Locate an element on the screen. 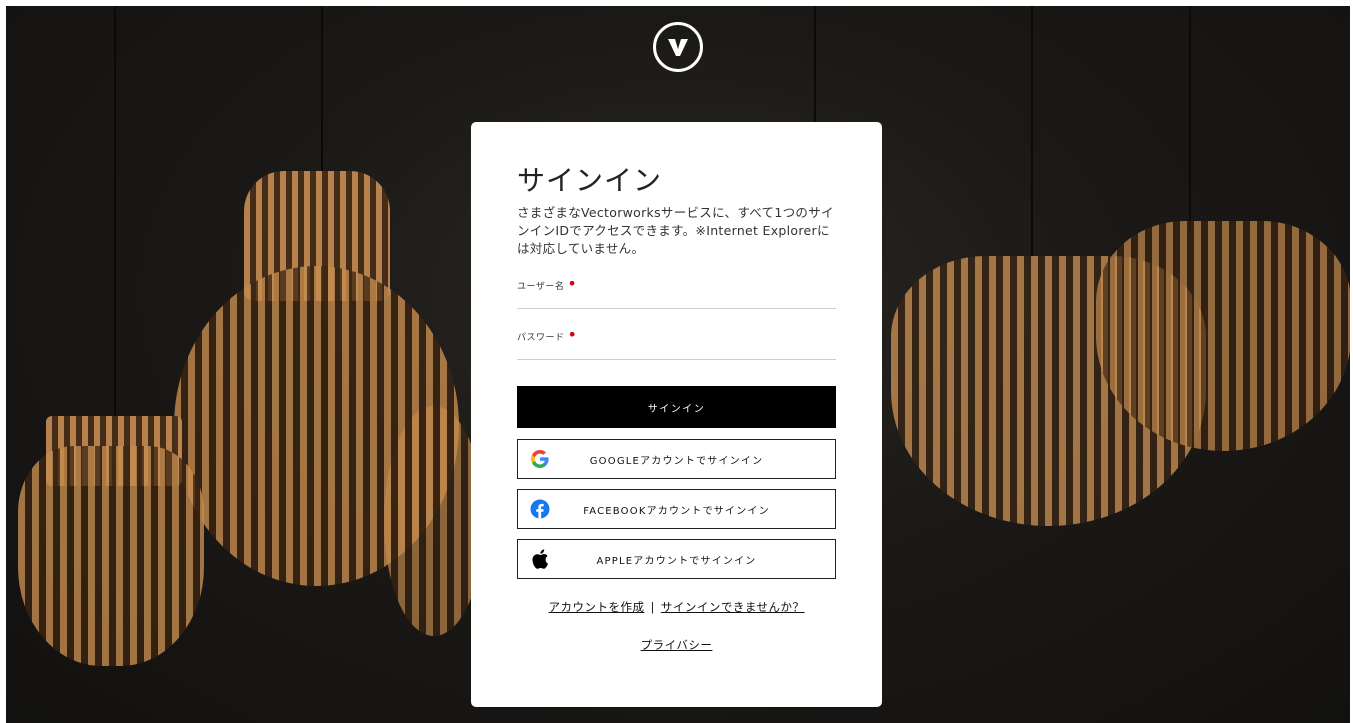  privacy-link: プライバシー is located at coordinates (677, 645).